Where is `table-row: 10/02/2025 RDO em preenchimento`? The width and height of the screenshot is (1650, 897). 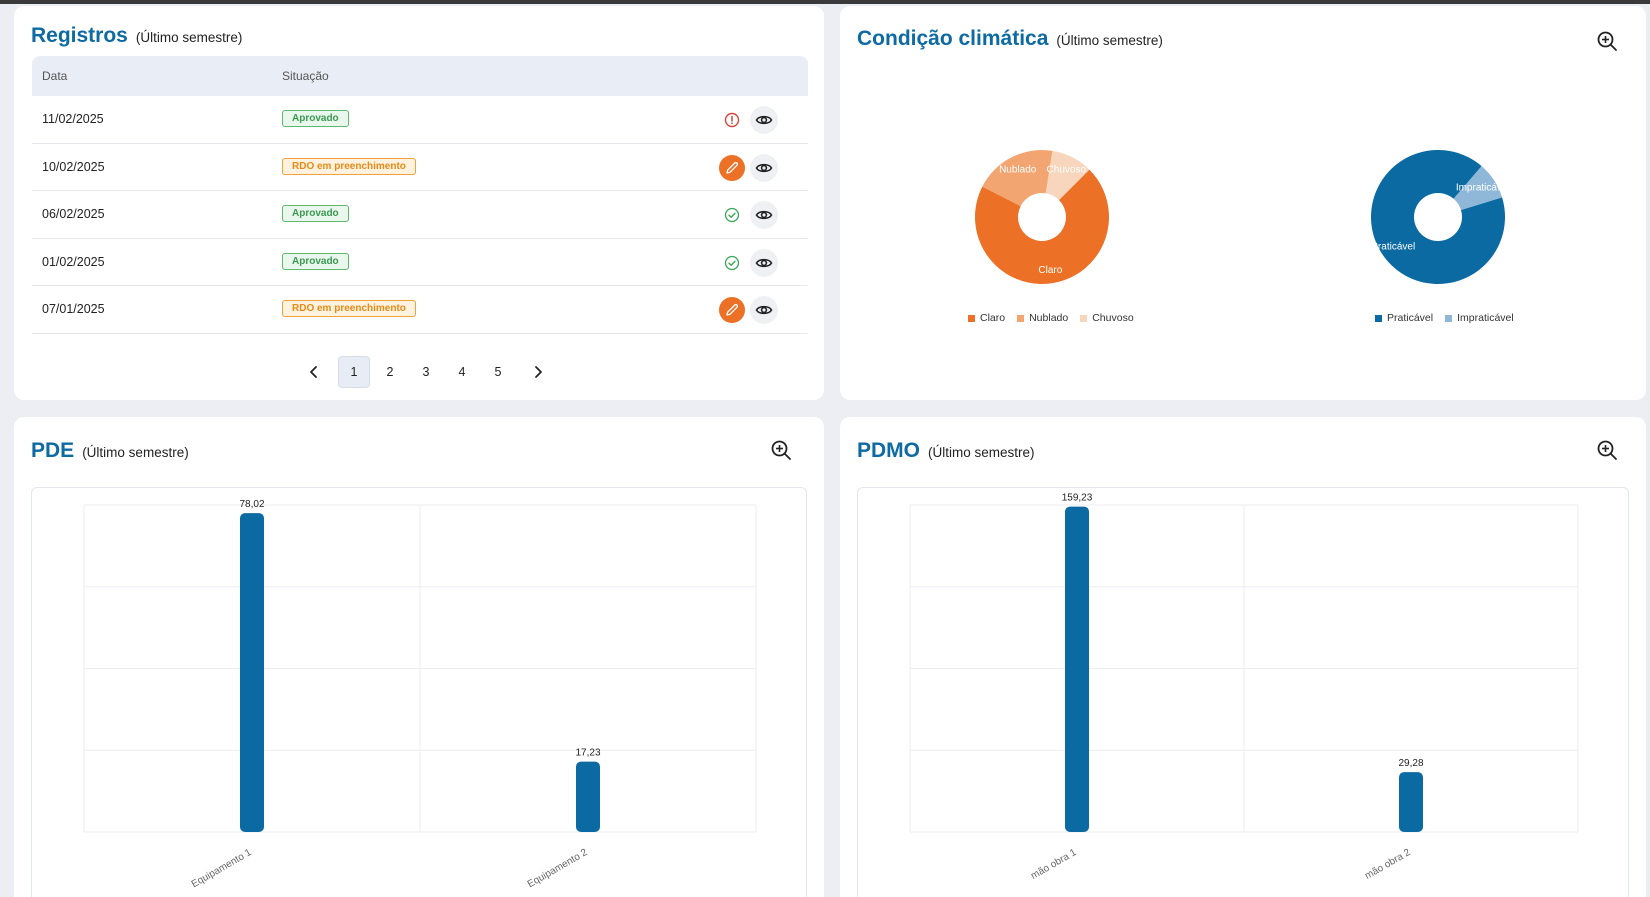 table-row: 10/02/2025 RDO em preenchimento is located at coordinates (420, 167).